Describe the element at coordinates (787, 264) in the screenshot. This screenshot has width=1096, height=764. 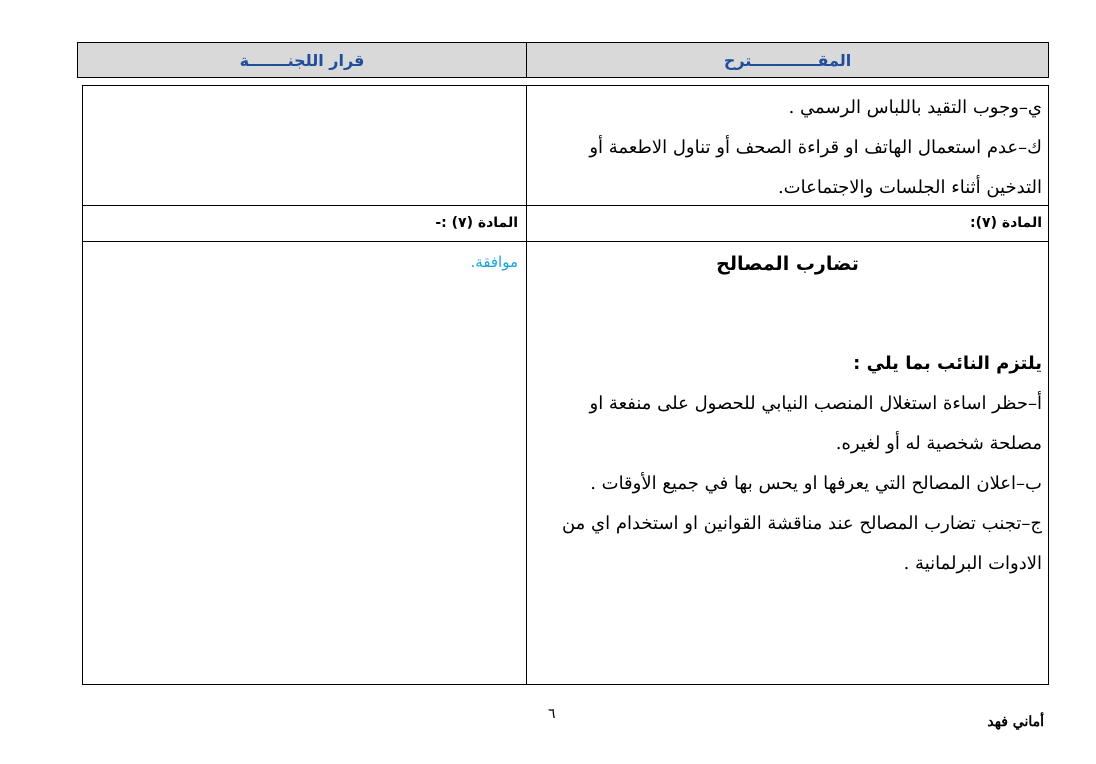
I see `article-title: تضارب المصالح` at that location.